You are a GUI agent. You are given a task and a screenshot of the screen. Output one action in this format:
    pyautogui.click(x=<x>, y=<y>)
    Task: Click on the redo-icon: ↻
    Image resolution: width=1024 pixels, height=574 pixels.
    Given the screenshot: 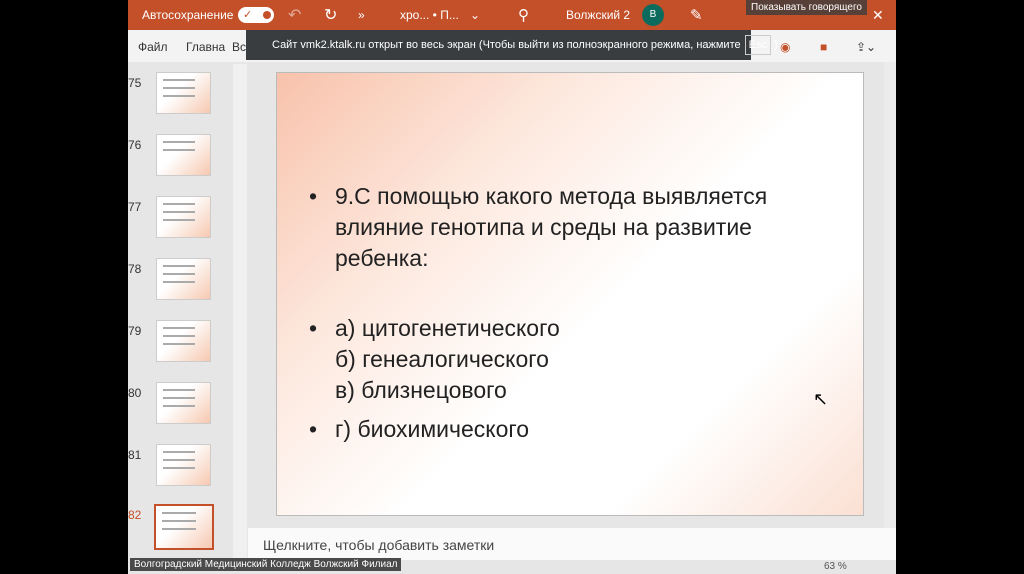 What is the action you would take?
    pyautogui.click(x=330, y=15)
    